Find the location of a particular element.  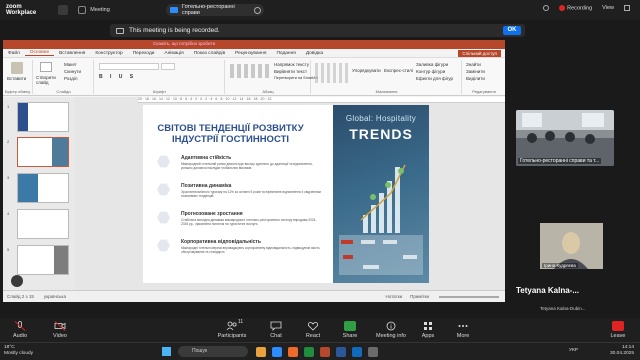

apps-button: Apps is located at coordinates (428, 330).